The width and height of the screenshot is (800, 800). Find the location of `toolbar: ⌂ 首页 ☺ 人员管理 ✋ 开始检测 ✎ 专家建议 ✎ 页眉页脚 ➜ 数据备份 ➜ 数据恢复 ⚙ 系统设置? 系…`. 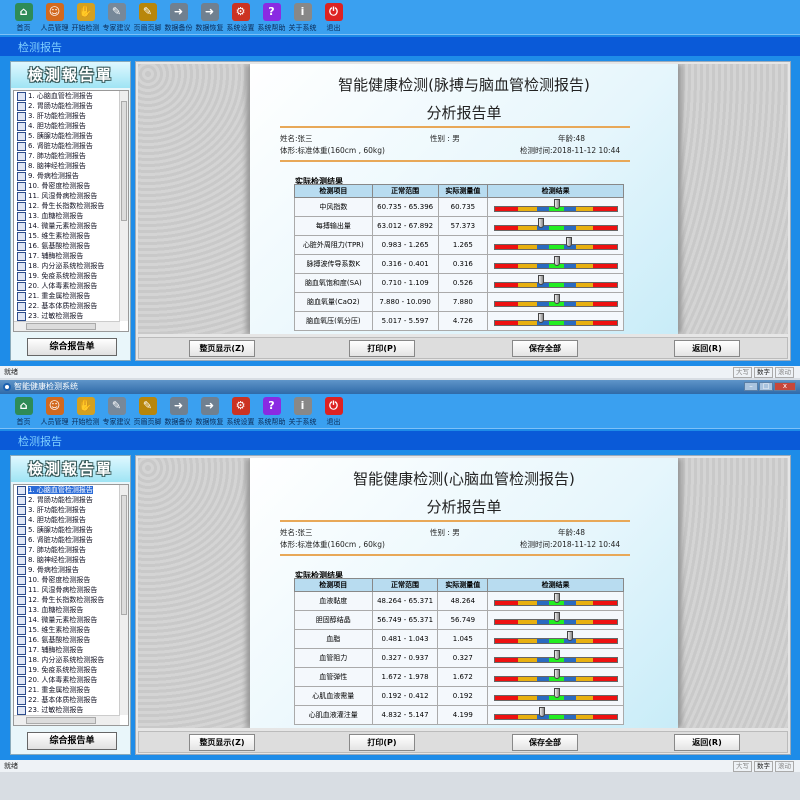

toolbar: ⌂ 首页 ☺ 人员管理 ✋ 开始检测 ✎ 专家建议 ✎ 页眉页脚 ➜ 数据备份 ➜ 数据恢复 ⚙ 系统设置? 系… is located at coordinates (400, 411).